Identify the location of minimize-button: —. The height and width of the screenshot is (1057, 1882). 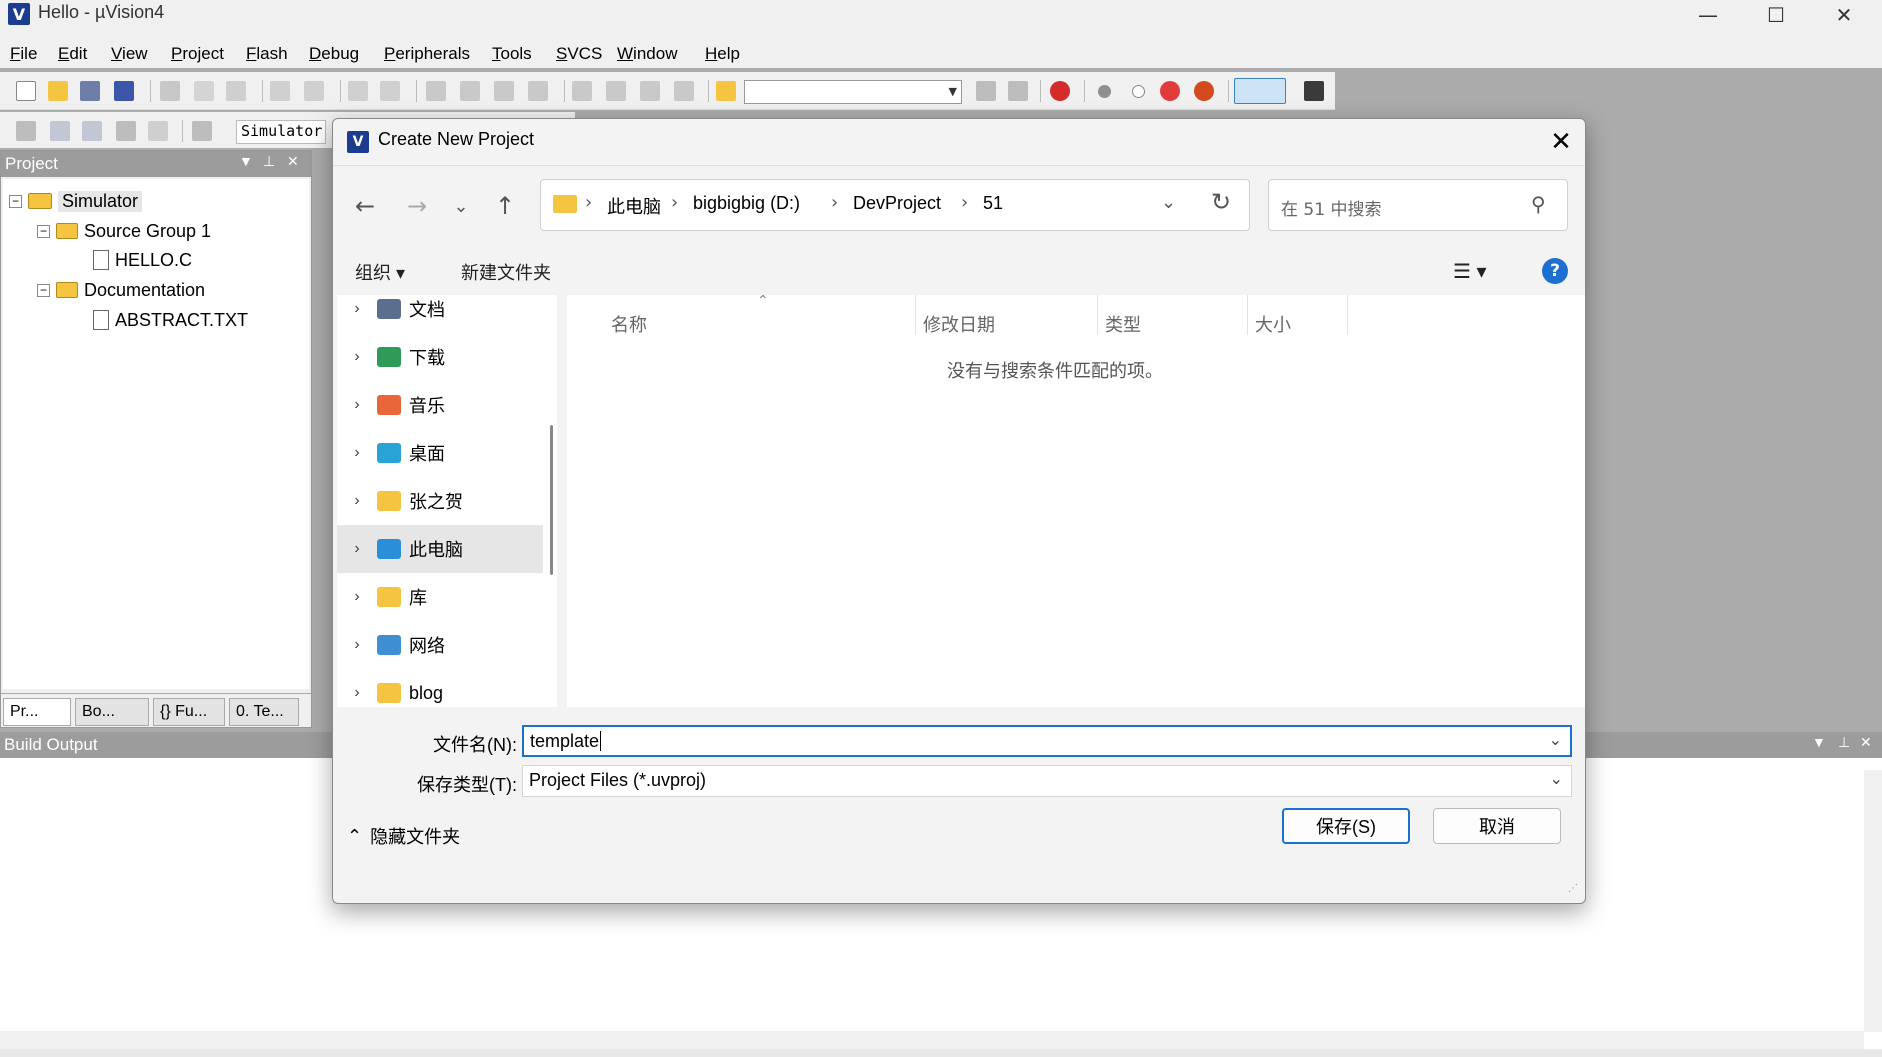
(1708, 15).